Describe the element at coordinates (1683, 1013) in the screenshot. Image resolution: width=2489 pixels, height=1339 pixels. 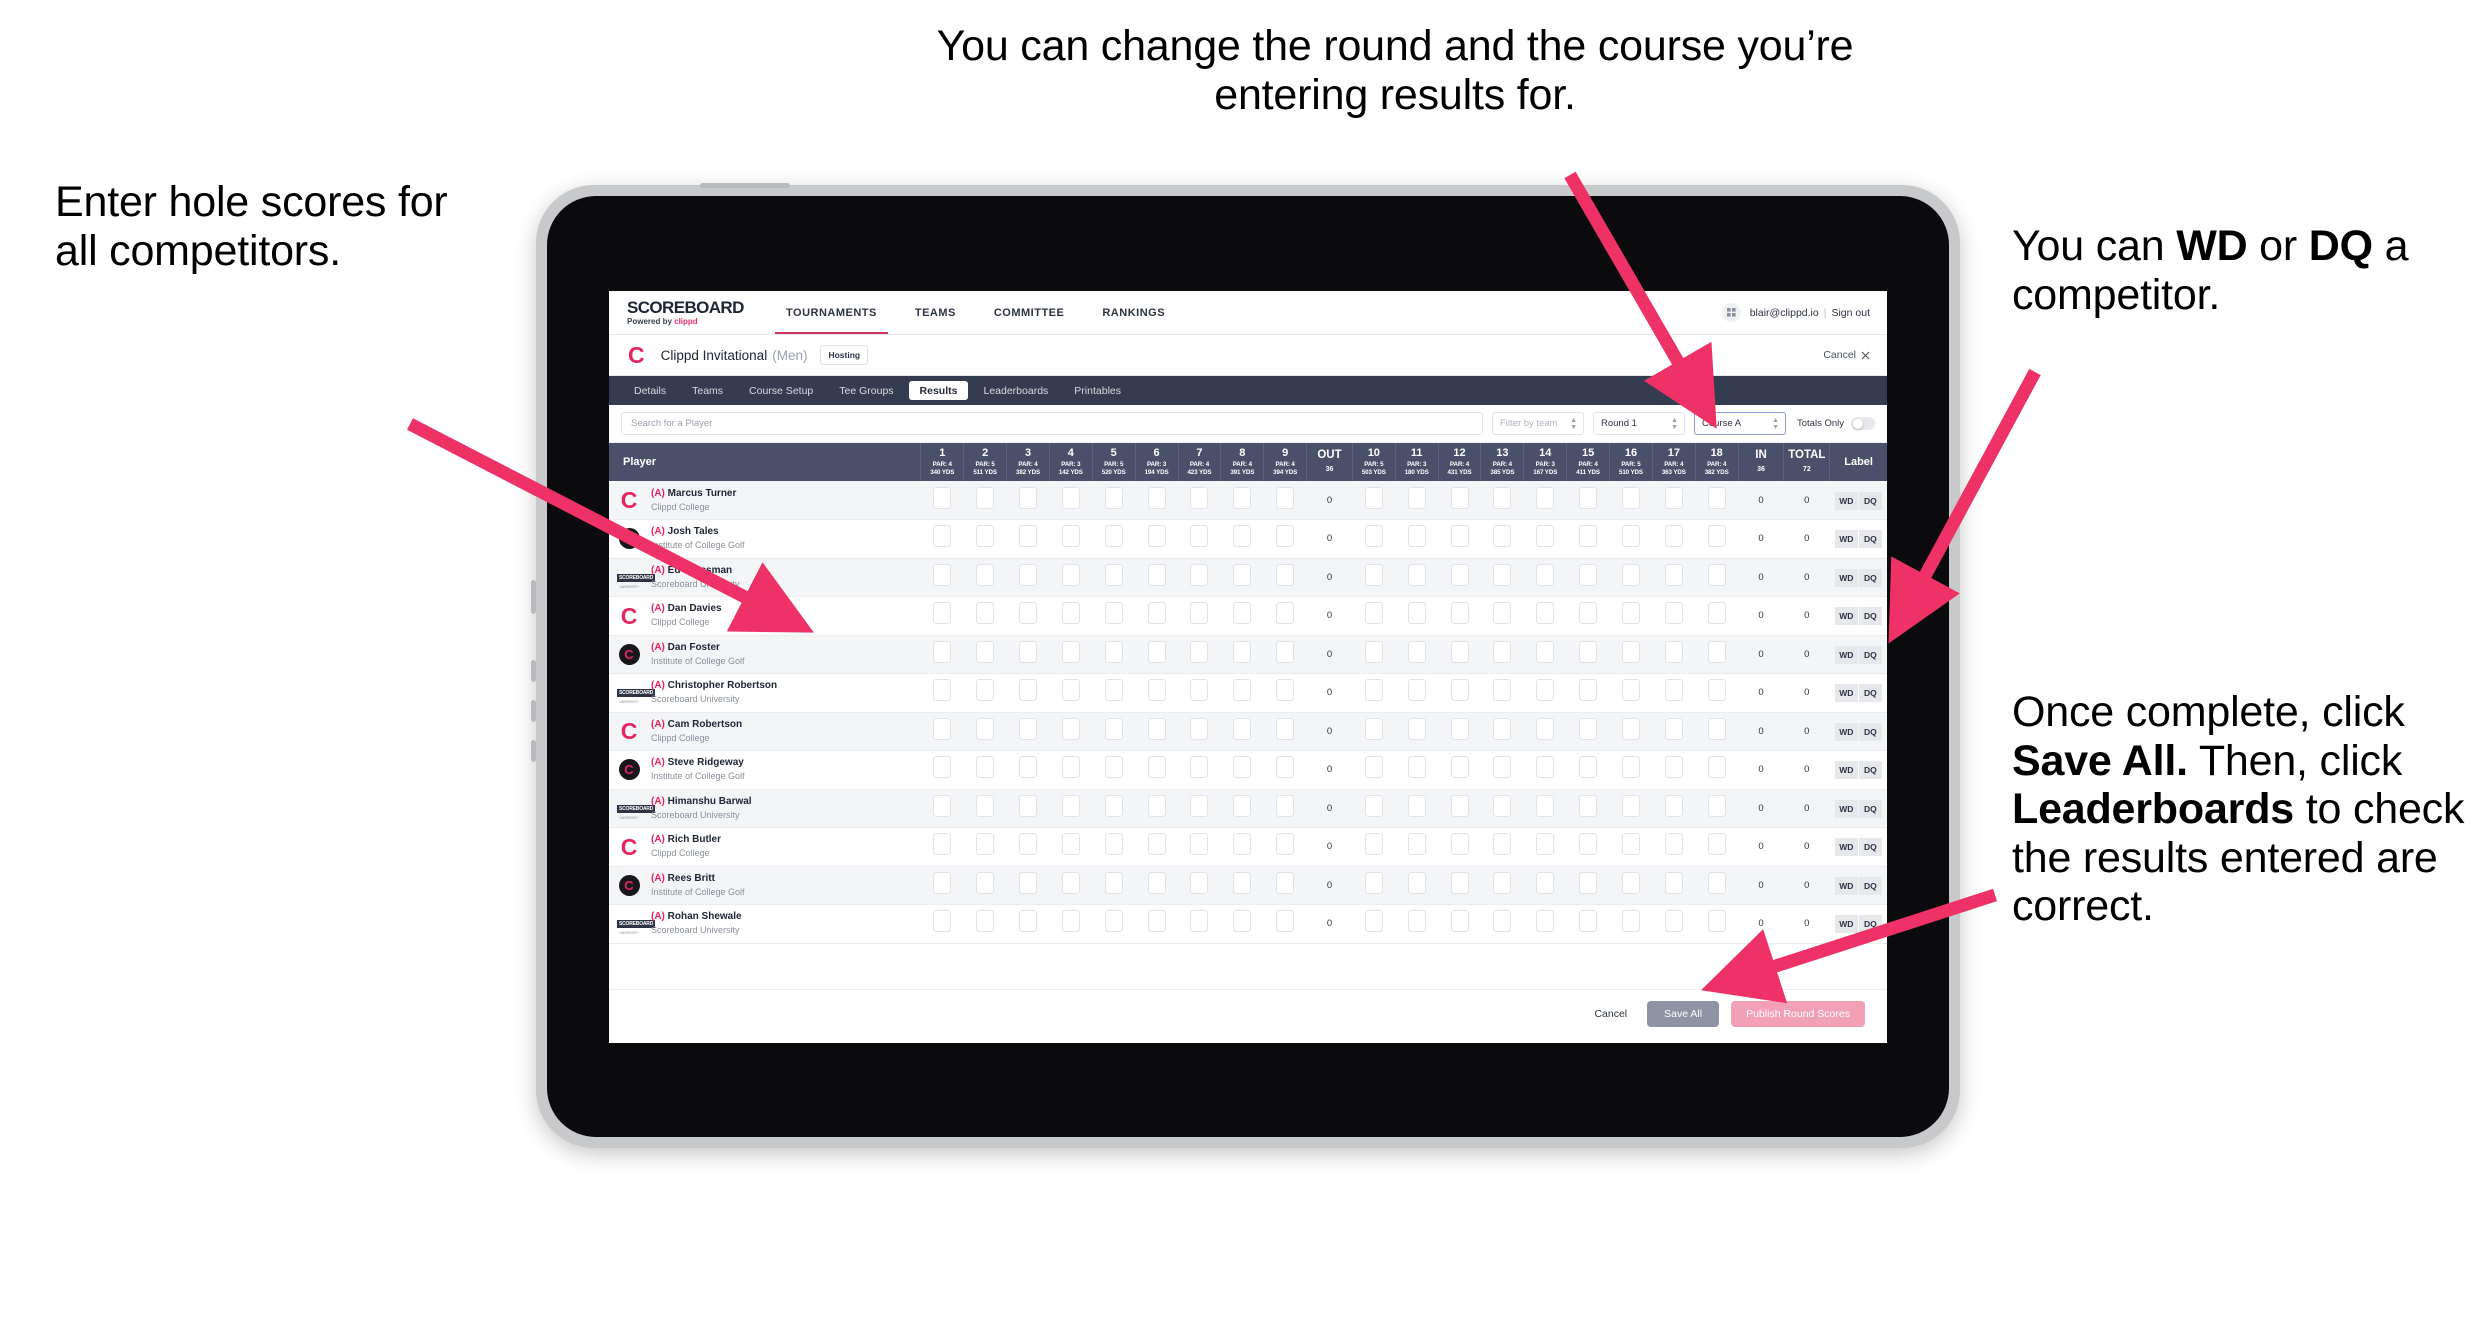
I see `save-all-button: Save All` at that location.